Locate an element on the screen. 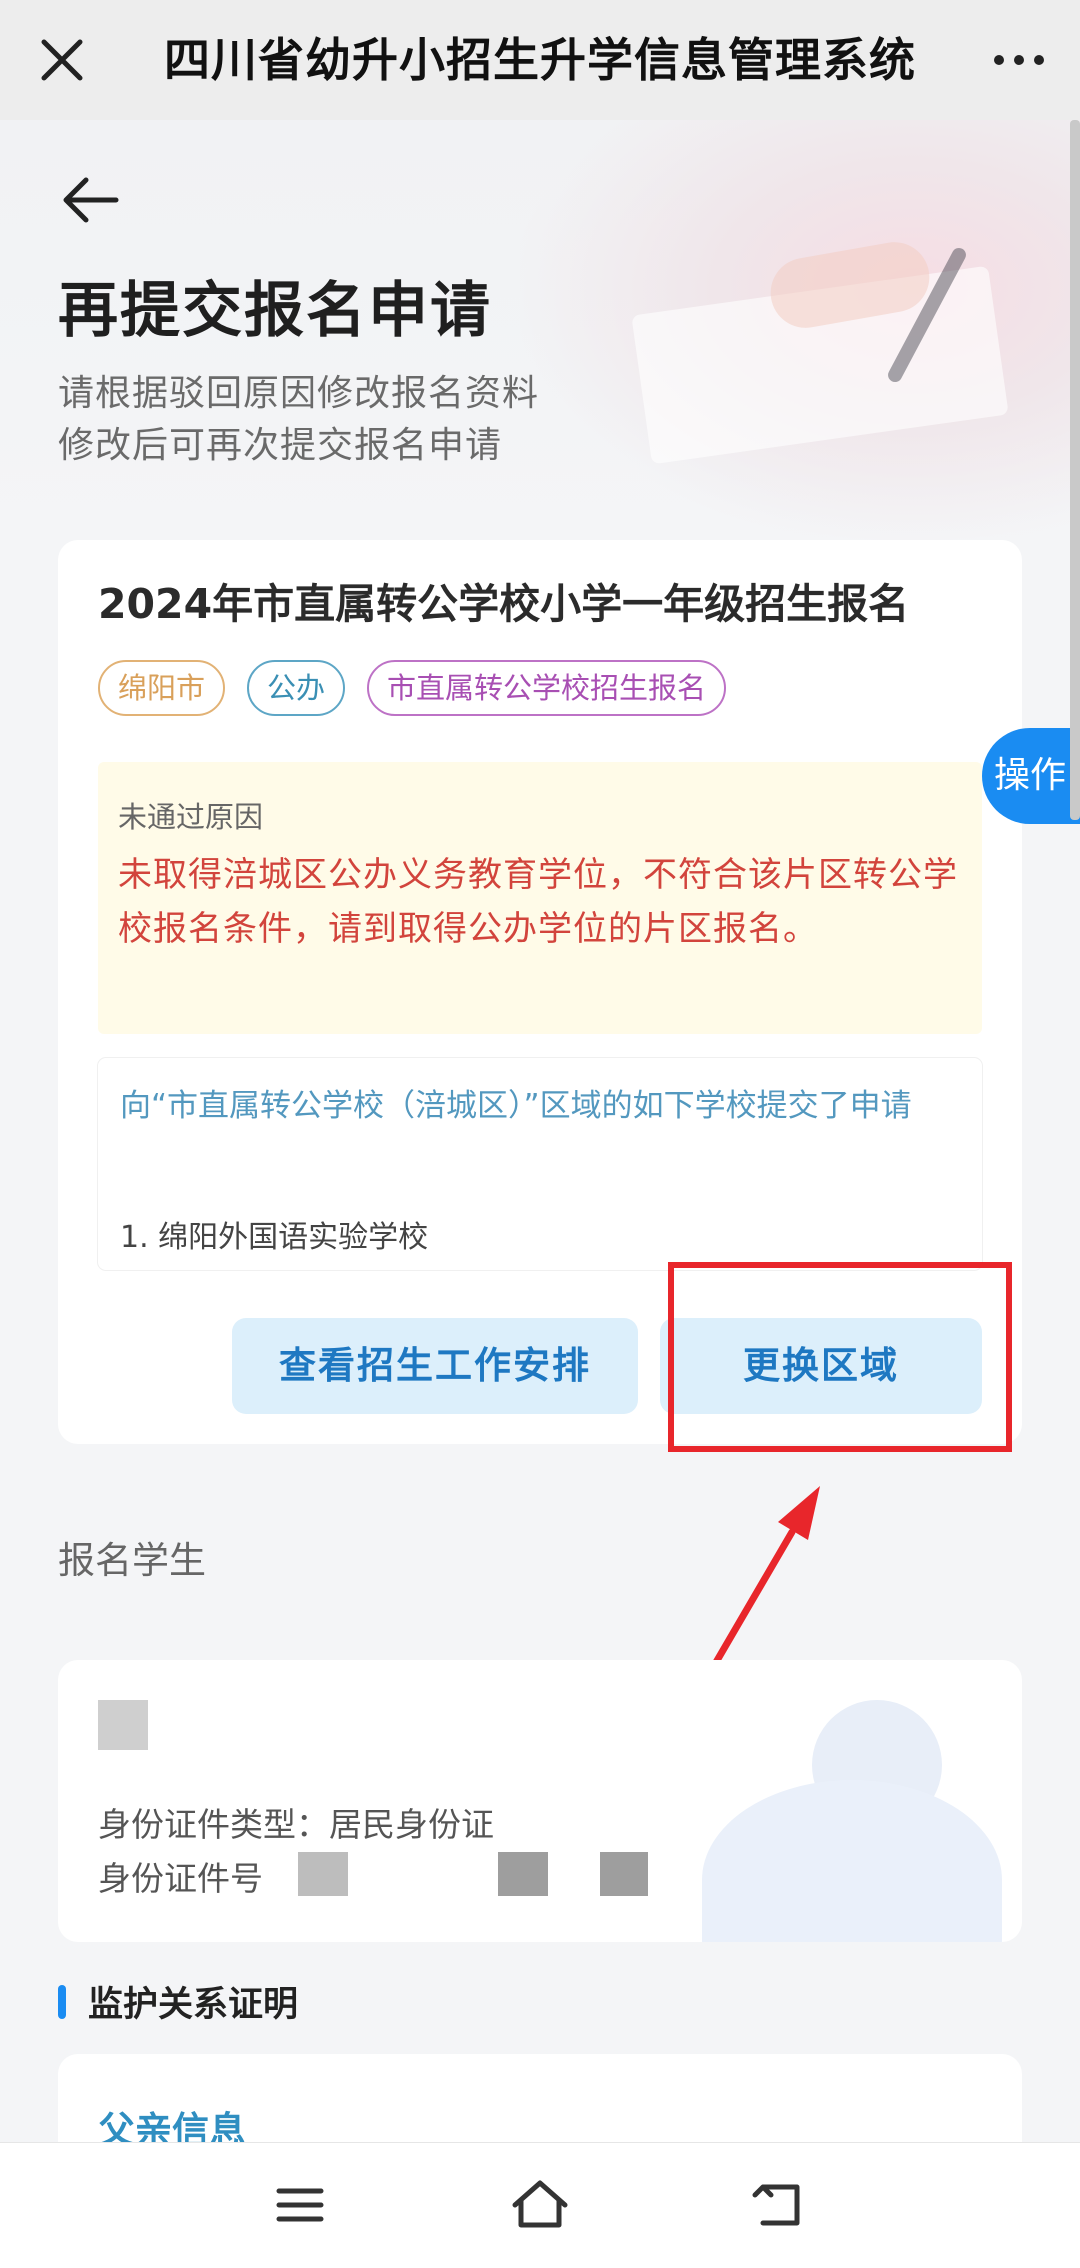  page-title: 再提交报名申请 is located at coordinates (275, 311).